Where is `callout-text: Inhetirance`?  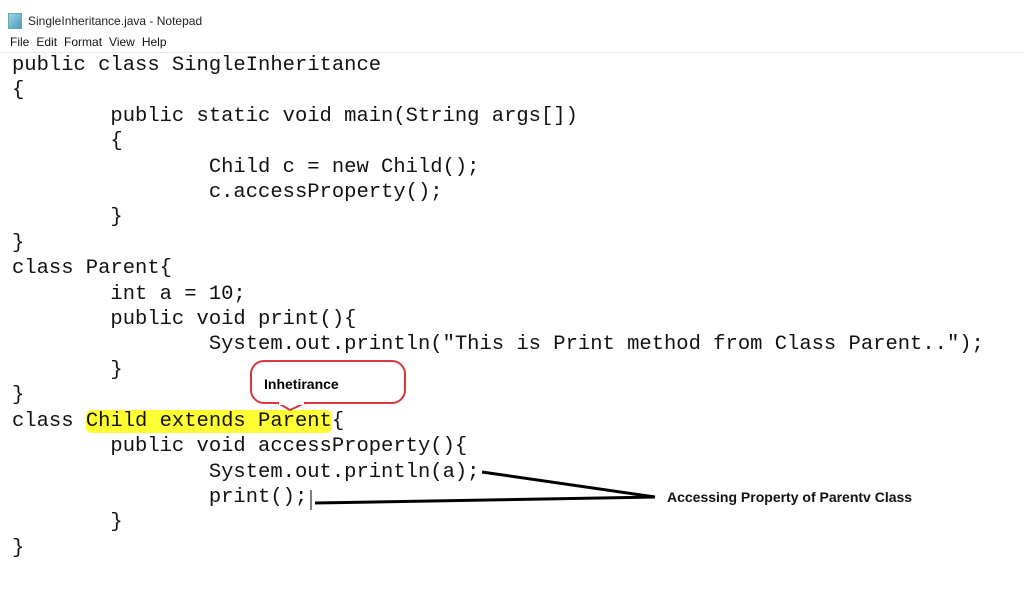
callout-text: Inhetirance is located at coordinates (301, 384).